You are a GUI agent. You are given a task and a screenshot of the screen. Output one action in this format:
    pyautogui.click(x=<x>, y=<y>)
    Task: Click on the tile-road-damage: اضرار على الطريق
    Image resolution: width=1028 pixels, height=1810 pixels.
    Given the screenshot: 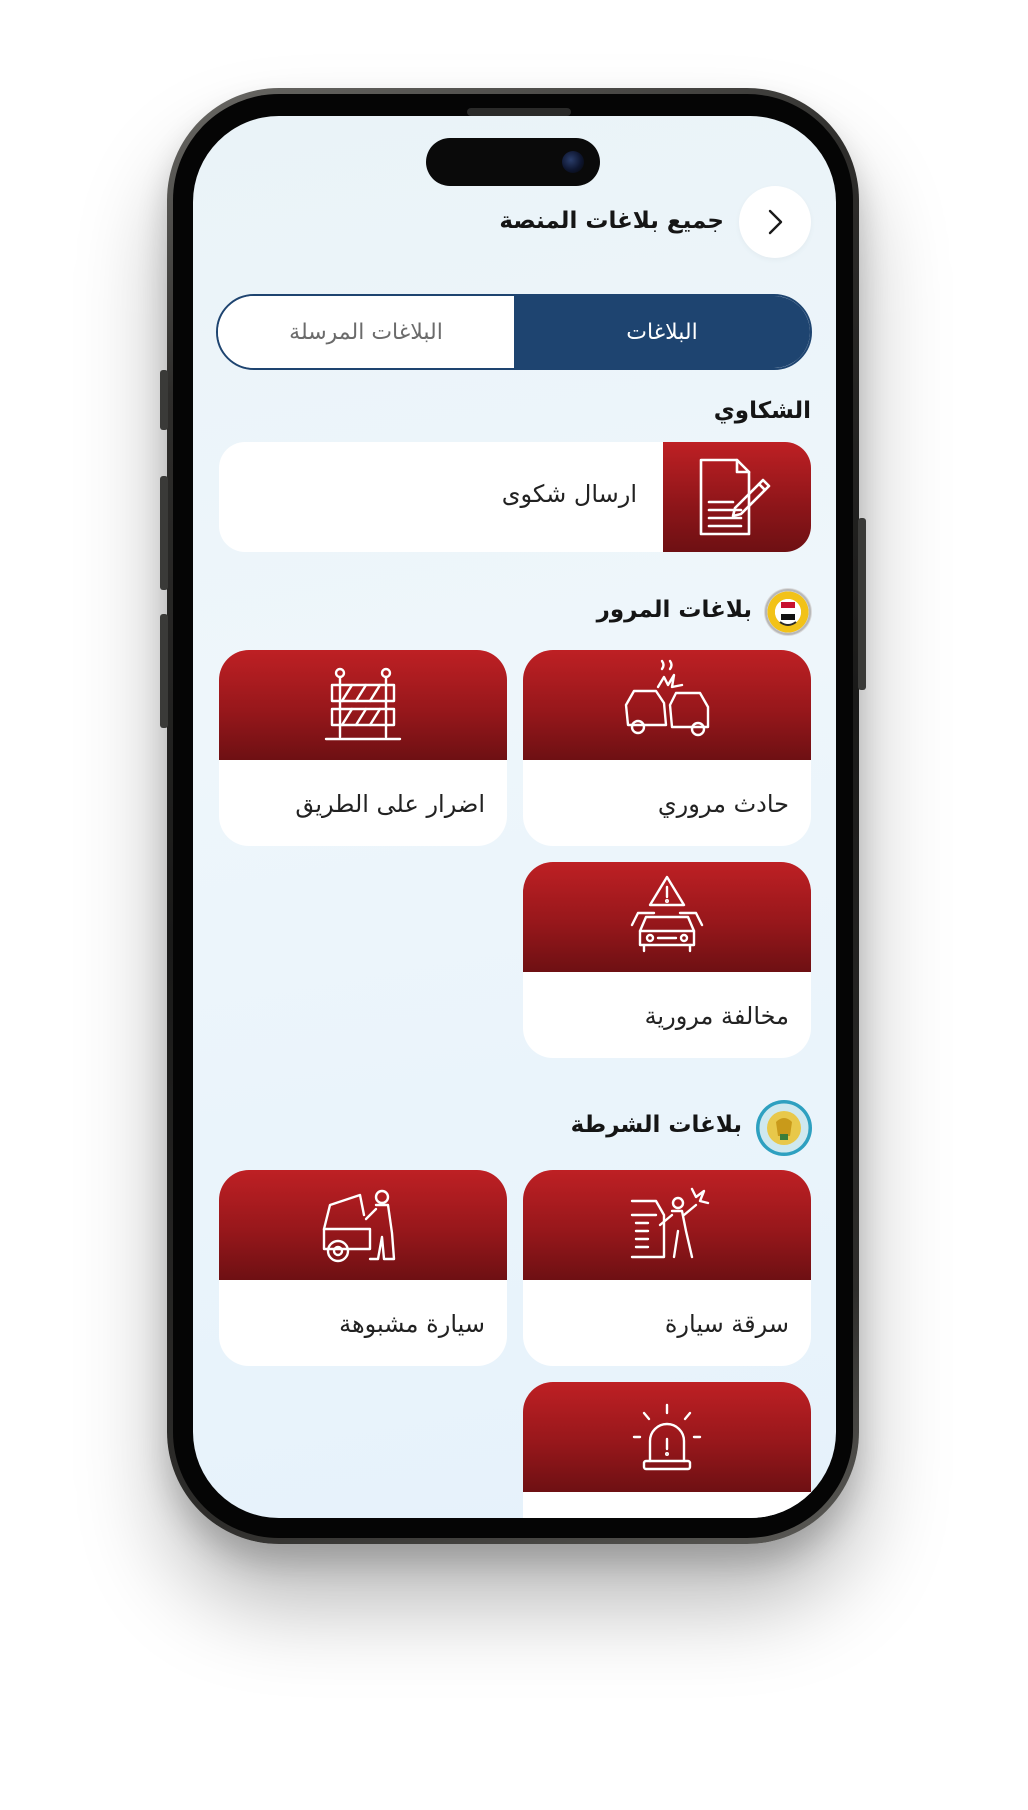 What is the action you would take?
    pyautogui.click(x=363, y=748)
    